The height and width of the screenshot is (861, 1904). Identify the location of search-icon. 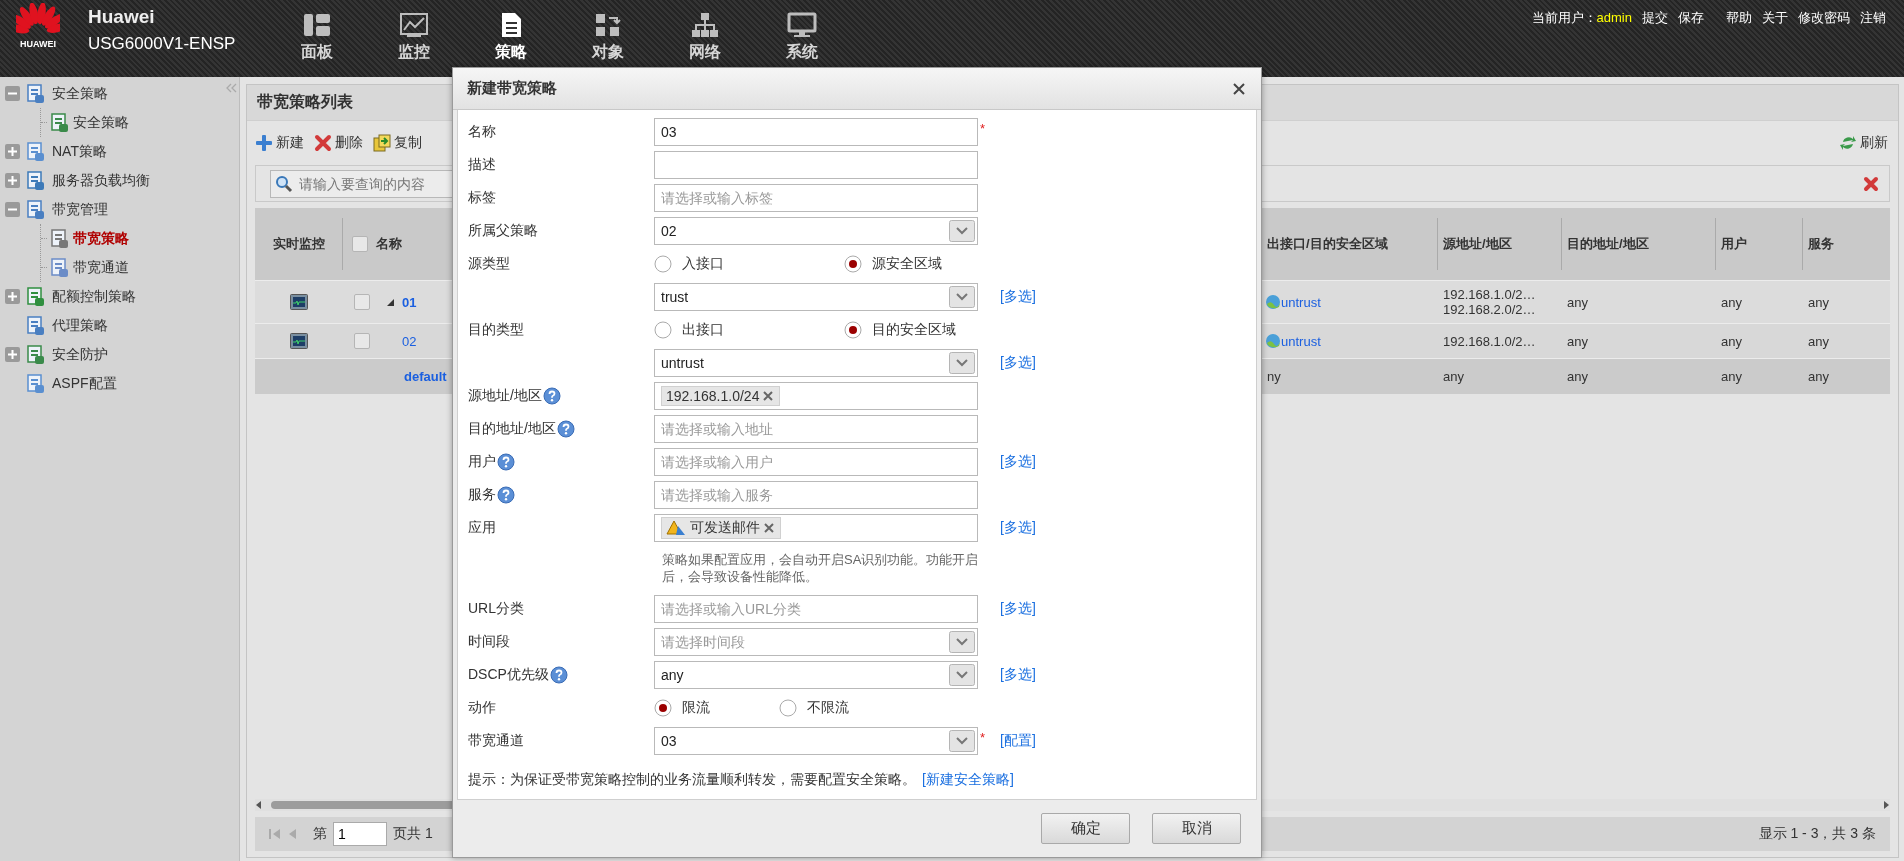
(284, 183).